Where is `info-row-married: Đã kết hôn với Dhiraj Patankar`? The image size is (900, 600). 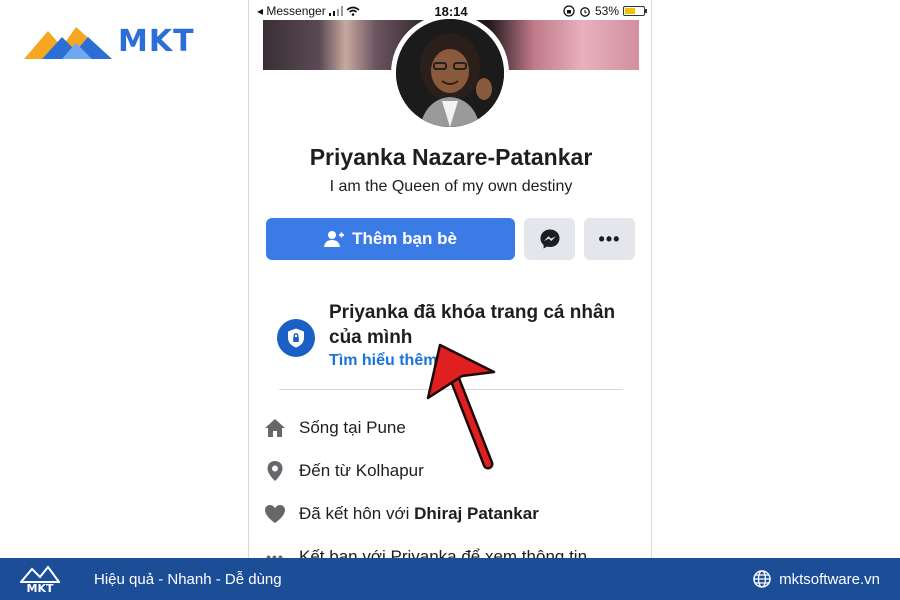
info-row-married: Đã kết hôn với Dhiraj Patankar is located at coordinates (401, 514).